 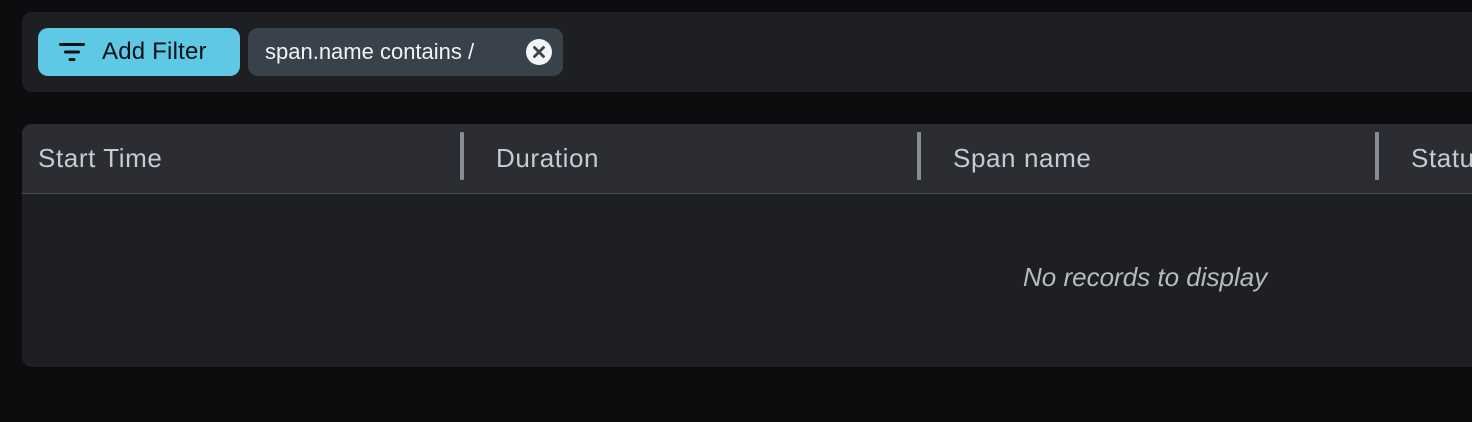 What do you see at coordinates (547, 158) in the screenshot?
I see `column-header-duration: Duration` at bounding box center [547, 158].